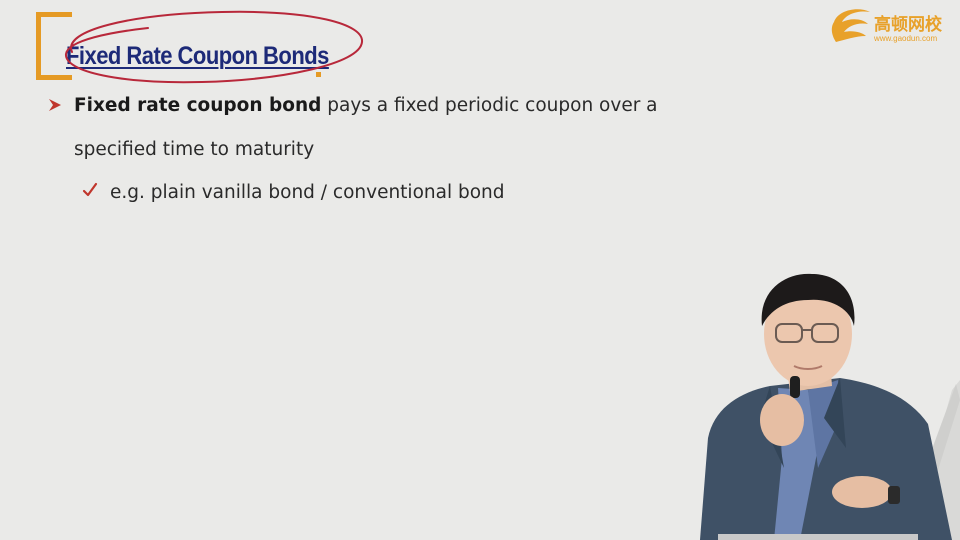  What do you see at coordinates (198, 105) in the screenshot?
I see `main-bullet-bold: Fixed rate coupon bond` at bounding box center [198, 105].